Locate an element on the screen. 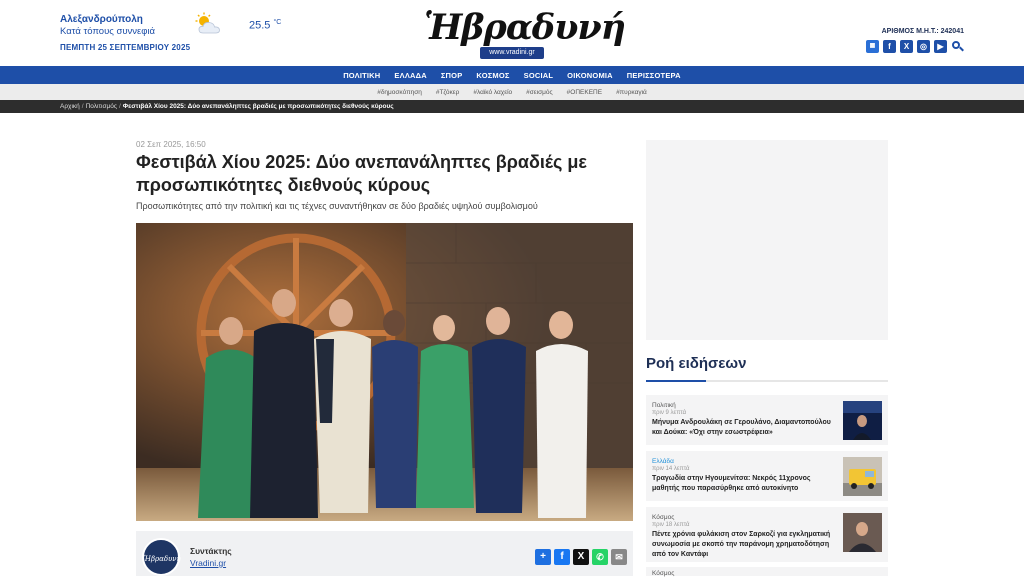 This screenshot has height=578, width=1024. feed-item-time: πριν 18 λεπτά is located at coordinates (671, 525).